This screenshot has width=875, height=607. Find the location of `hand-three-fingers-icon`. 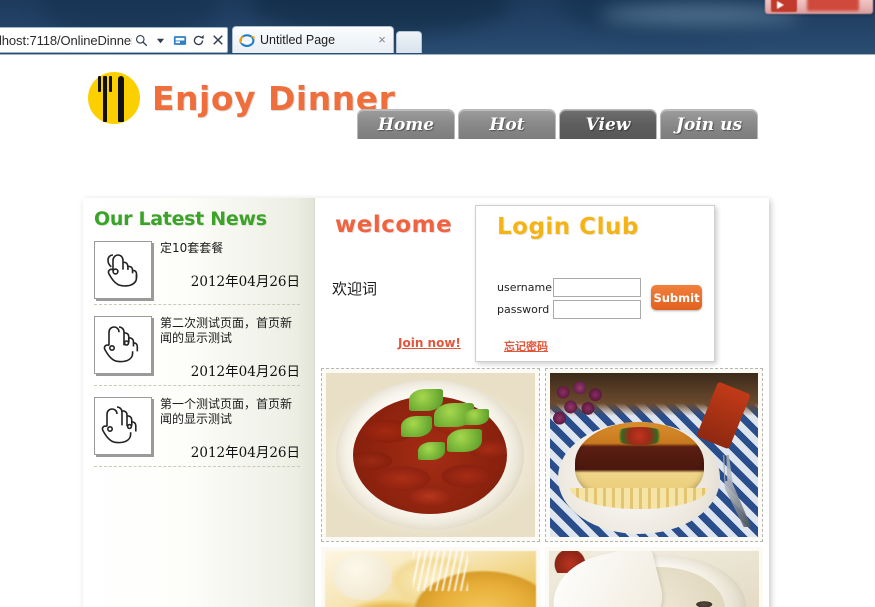

hand-three-fingers-icon is located at coordinates (123, 426).